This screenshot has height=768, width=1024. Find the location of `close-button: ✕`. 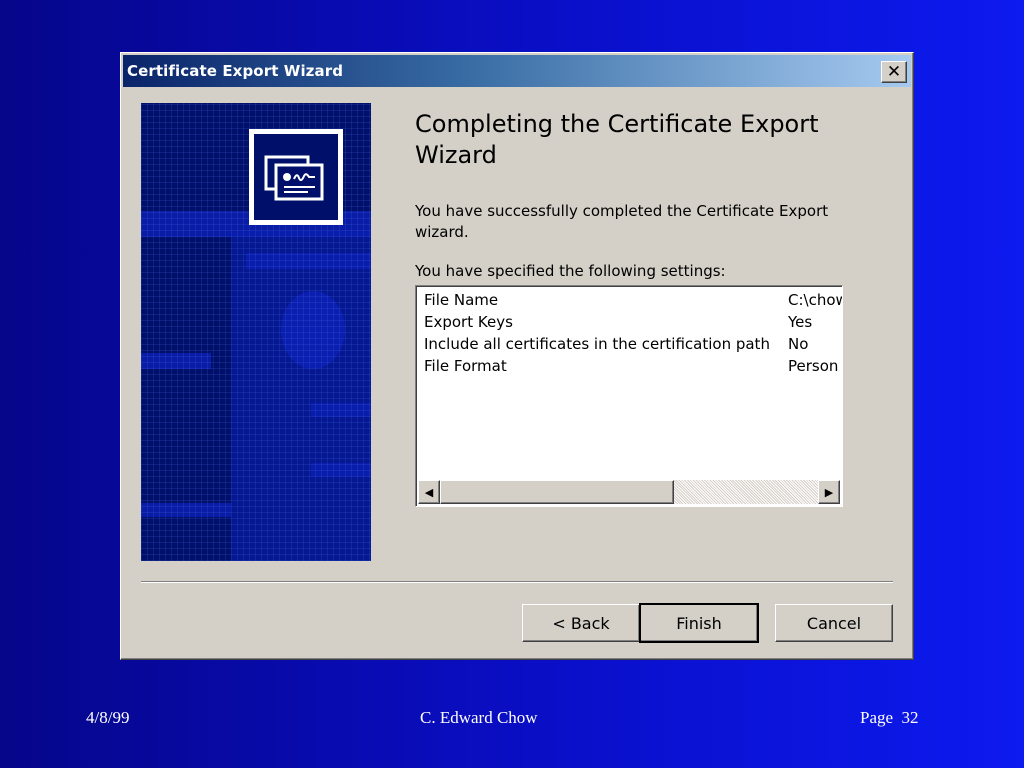

close-button: ✕ is located at coordinates (894, 72).